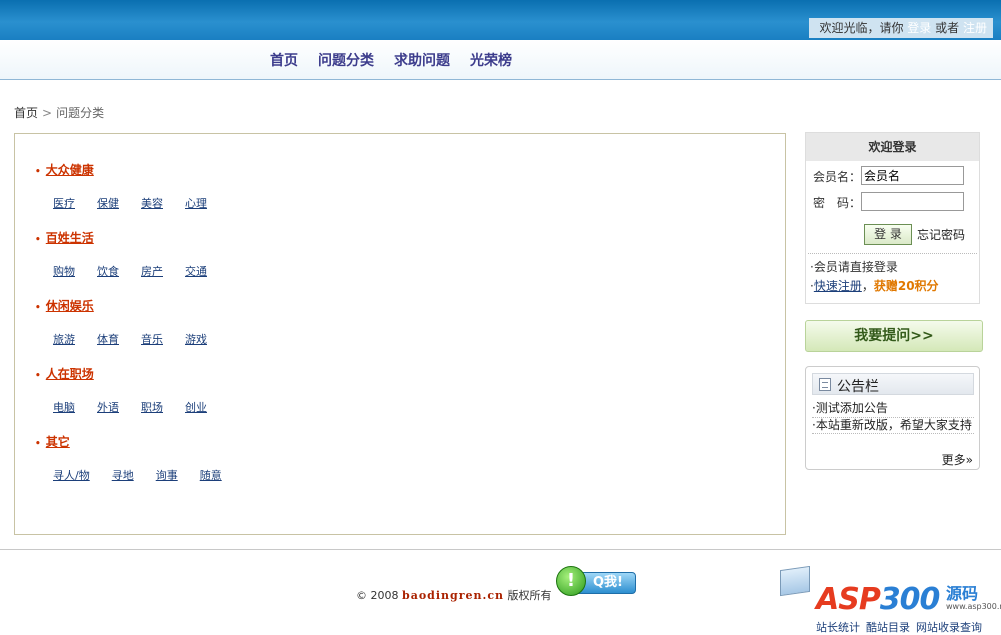 The width and height of the screenshot is (1001, 635). Describe the element at coordinates (949, 627) in the screenshot. I see `watermark-link: 网站收录查询` at that location.